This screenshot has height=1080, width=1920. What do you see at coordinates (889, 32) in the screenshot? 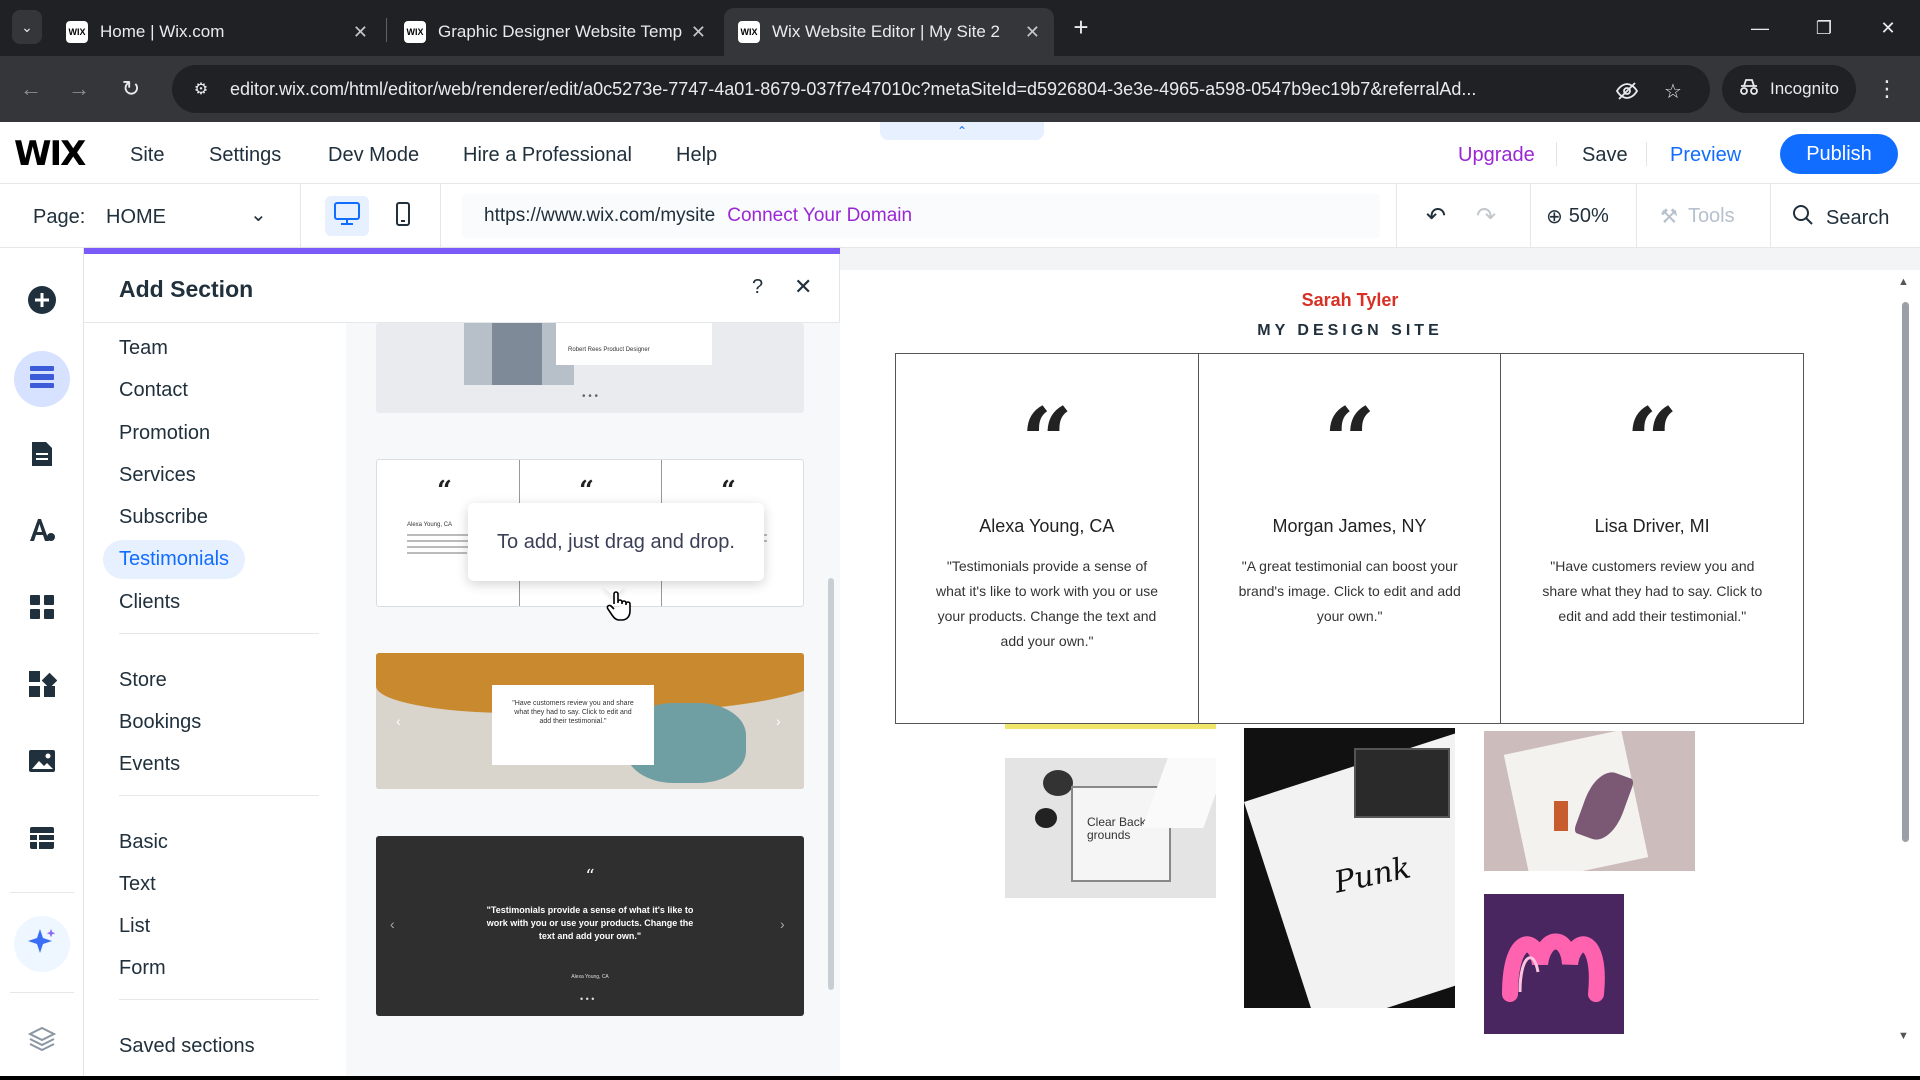
I see `browser-tab-3-active: WIX Wix Website Editor | My Site 2 ✕` at bounding box center [889, 32].